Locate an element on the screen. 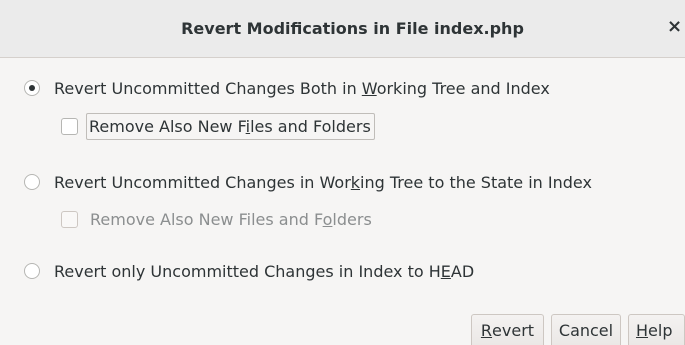  close-icon: × is located at coordinates (674, 27).